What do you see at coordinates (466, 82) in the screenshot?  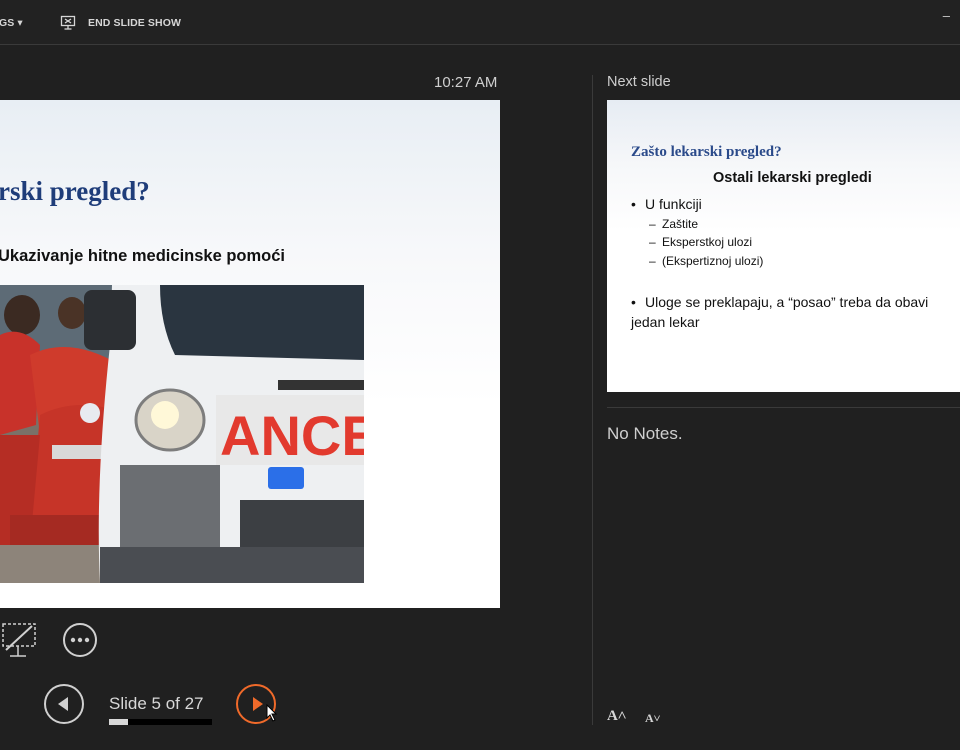 I see `clock: 10:27 AM` at bounding box center [466, 82].